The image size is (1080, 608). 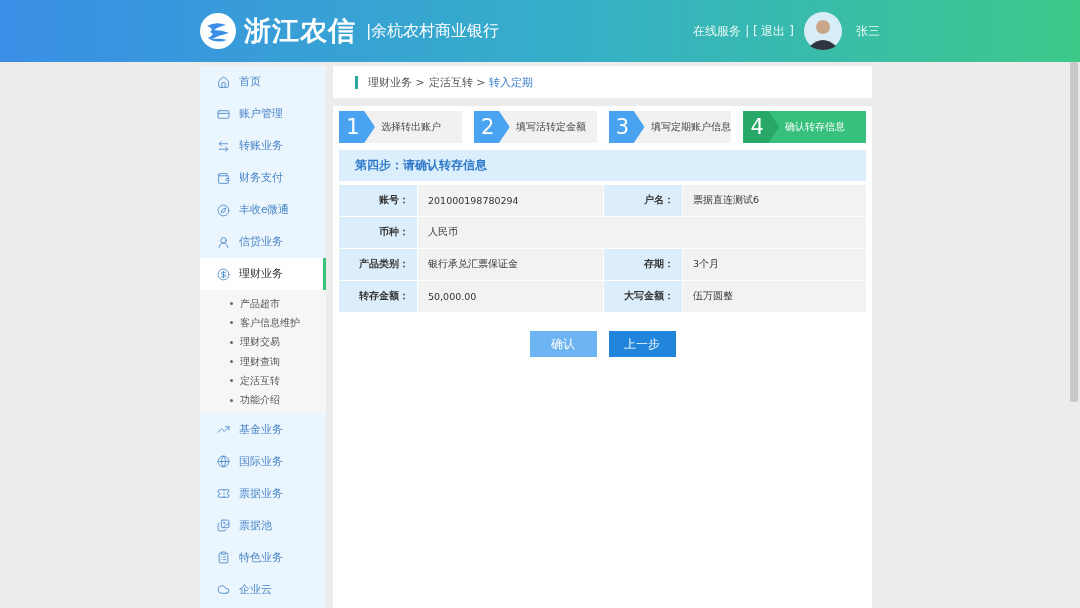 What do you see at coordinates (263, 178) in the screenshot?
I see `sidebar-item: 财务支付` at bounding box center [263, 178].